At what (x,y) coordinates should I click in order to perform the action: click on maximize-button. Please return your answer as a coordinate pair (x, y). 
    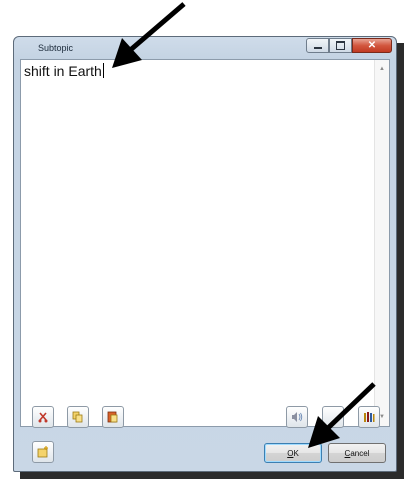
    Looking at the image, I should click on (340, 45).